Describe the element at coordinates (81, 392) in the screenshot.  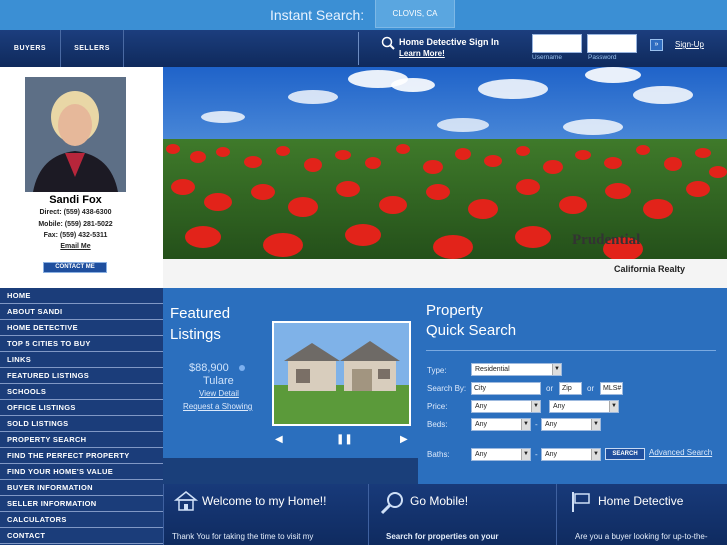
I see `menu-item-schools: SCHOOLS` at that location.